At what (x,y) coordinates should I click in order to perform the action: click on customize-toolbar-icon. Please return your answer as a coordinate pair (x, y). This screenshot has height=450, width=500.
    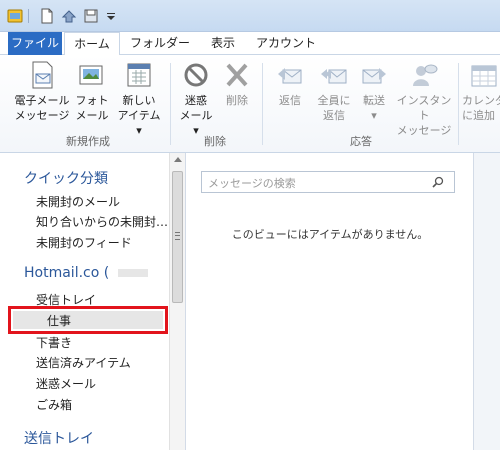
    Looking at the image, I should click on (110, 15).